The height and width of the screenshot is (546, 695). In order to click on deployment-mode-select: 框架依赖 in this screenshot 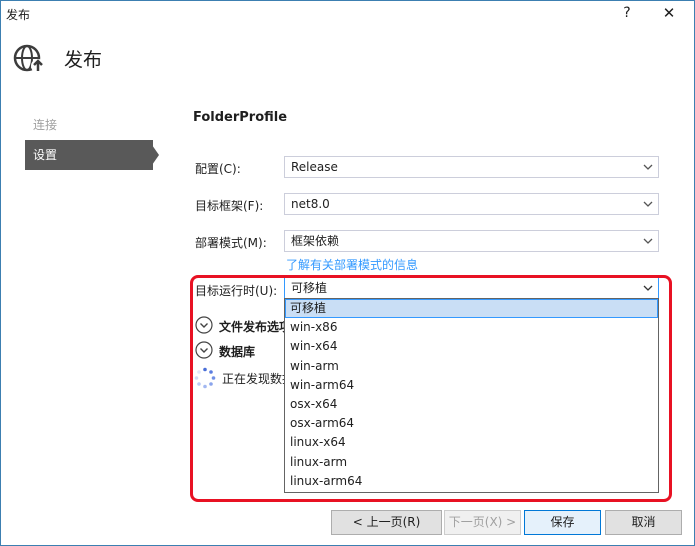, I will do `click(471, 241)`.